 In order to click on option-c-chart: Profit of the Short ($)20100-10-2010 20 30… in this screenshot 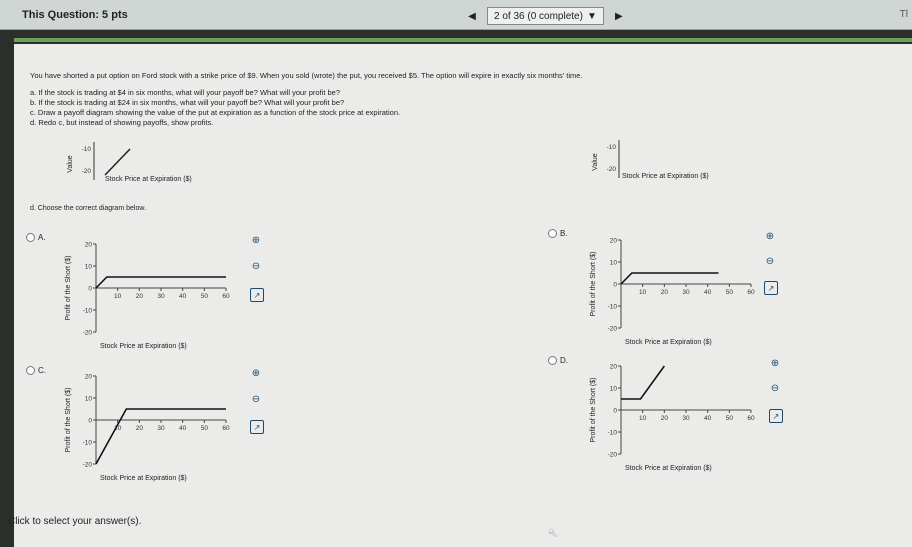, I will do `click(147, 428)`.